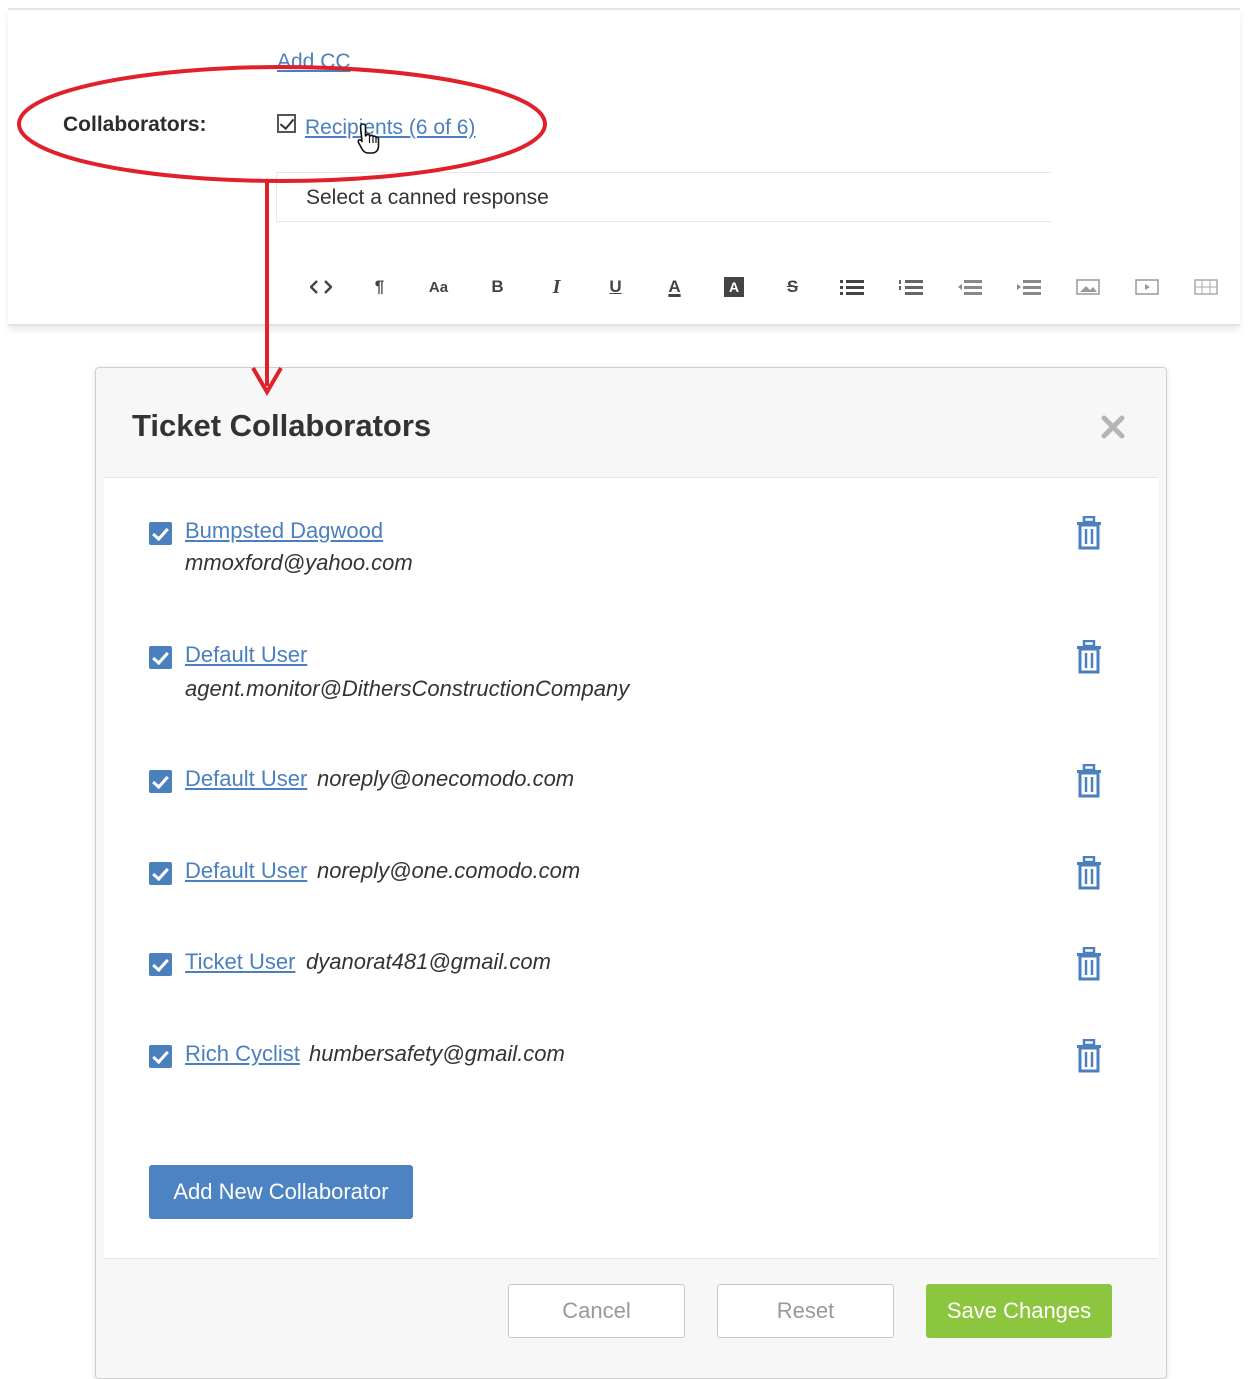 The width and height of the screenshot is (1248, 1379). I want to click on recipients-link: Recipients (6 of 6), so click(390, 128).